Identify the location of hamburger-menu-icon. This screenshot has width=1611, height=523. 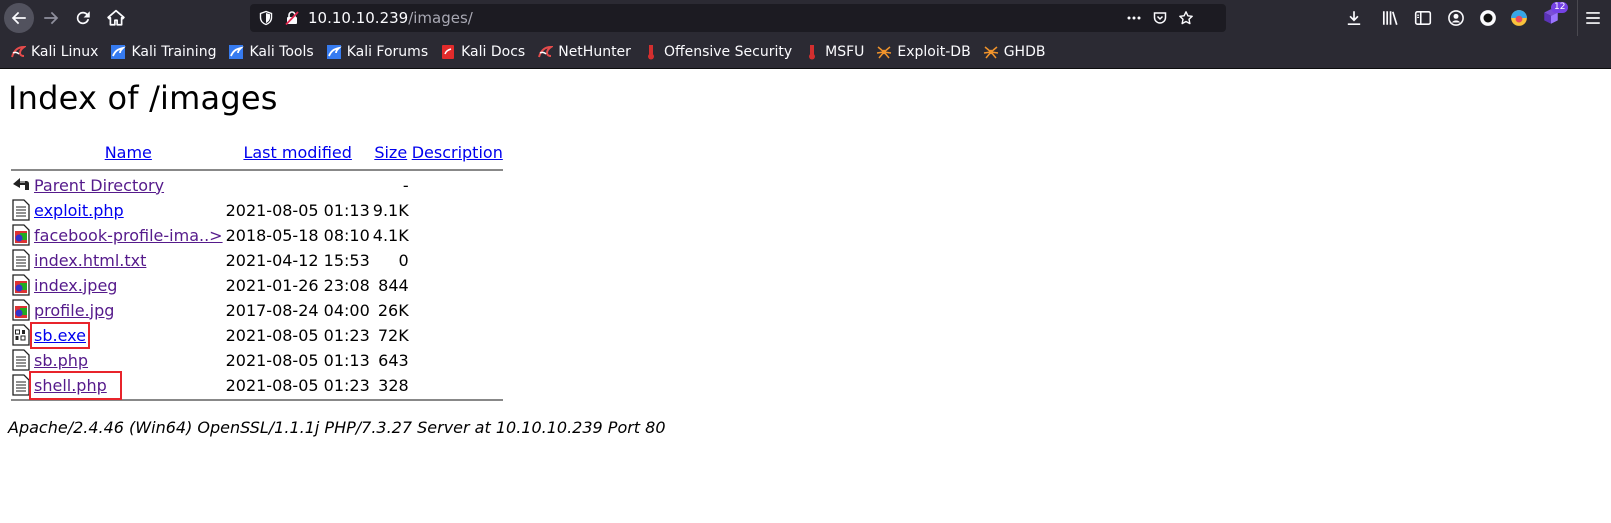
(1593, 18).